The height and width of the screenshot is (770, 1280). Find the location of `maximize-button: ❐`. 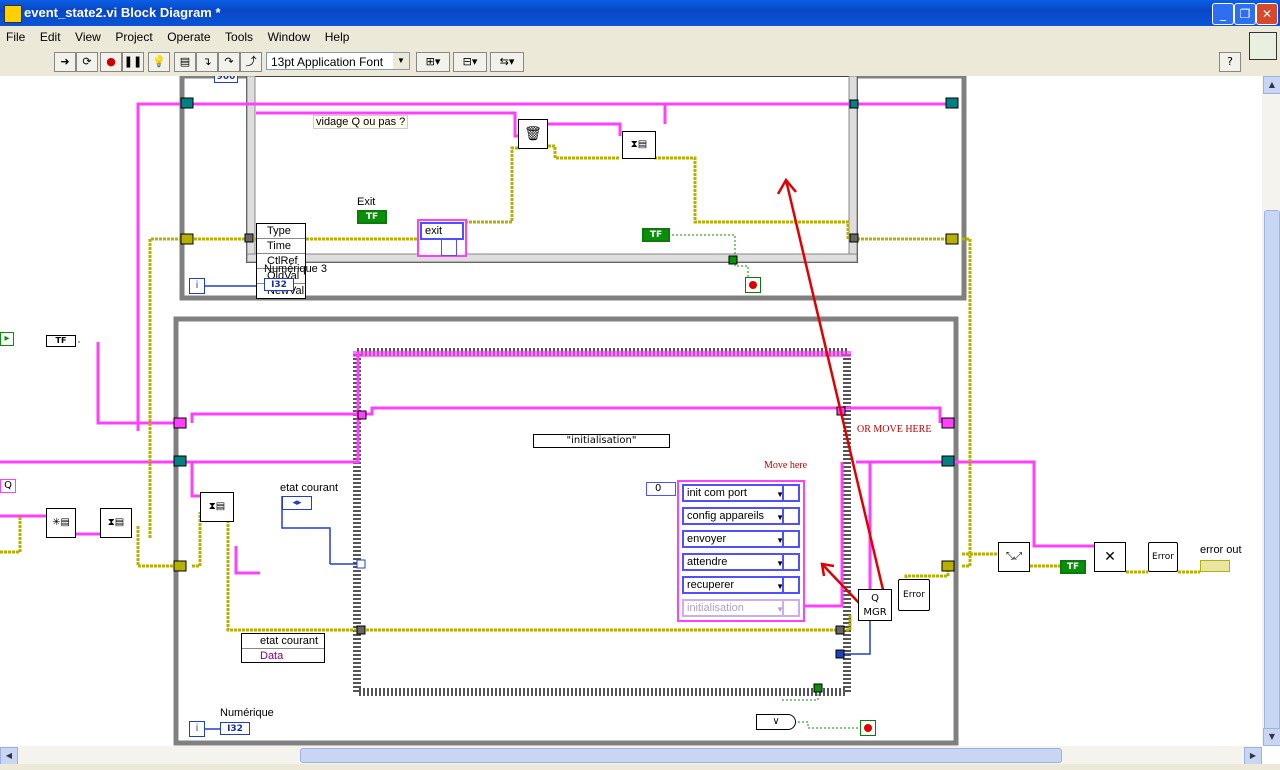

maximize-button: ❐ is located at coordinates (1245, 14).